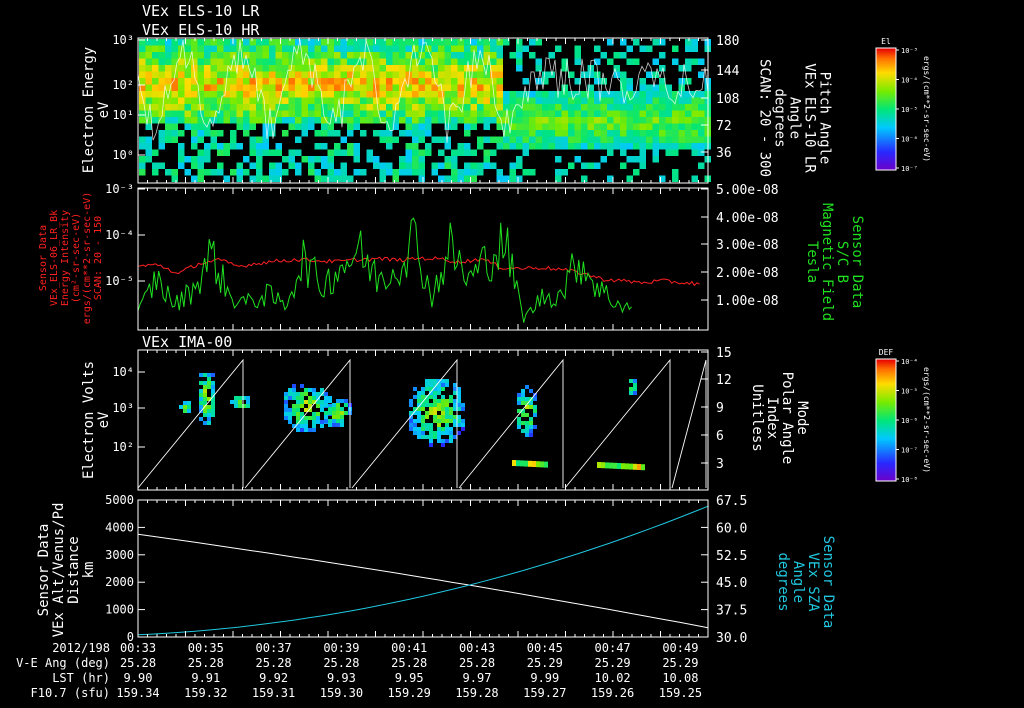 This screenshot has width=1024, height=708. What do you see at coordinates (96, 420) in the screenshot?
I see `ima-spectrogram-ylabel: Electron Volts eV` at bounding box center [96, 420].